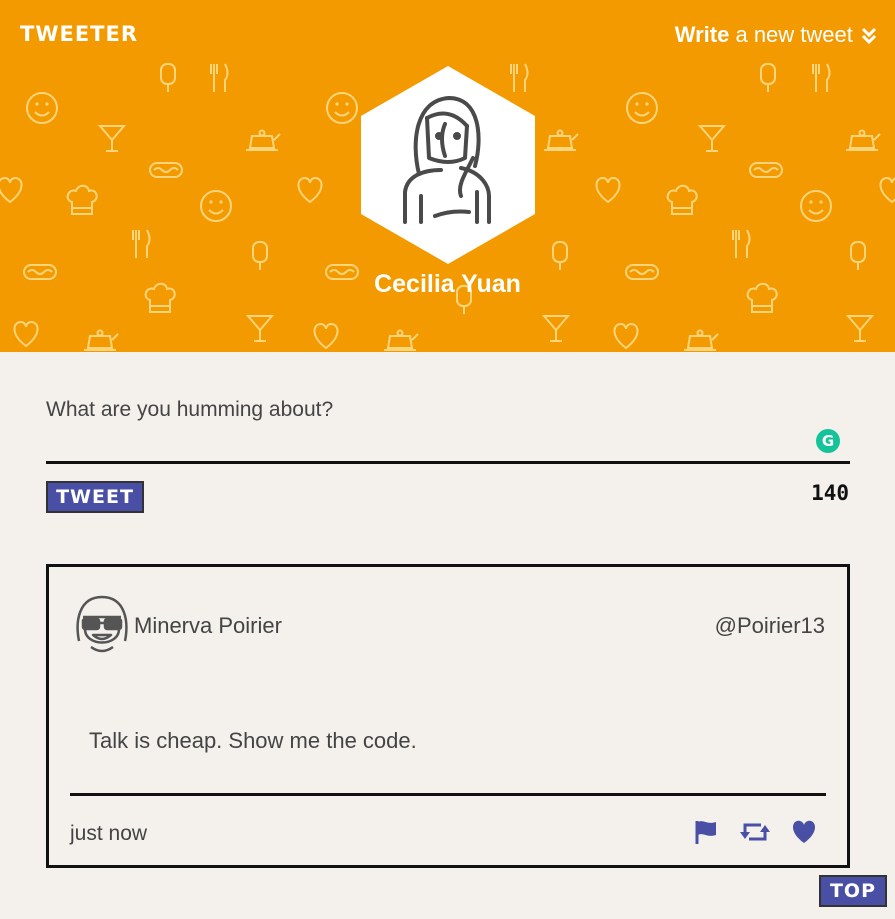  What do you see at coordinates (447, 284) in the screenshot?
I see `profile-name: Cecilia Yuan` at bounding box center [447, 284].